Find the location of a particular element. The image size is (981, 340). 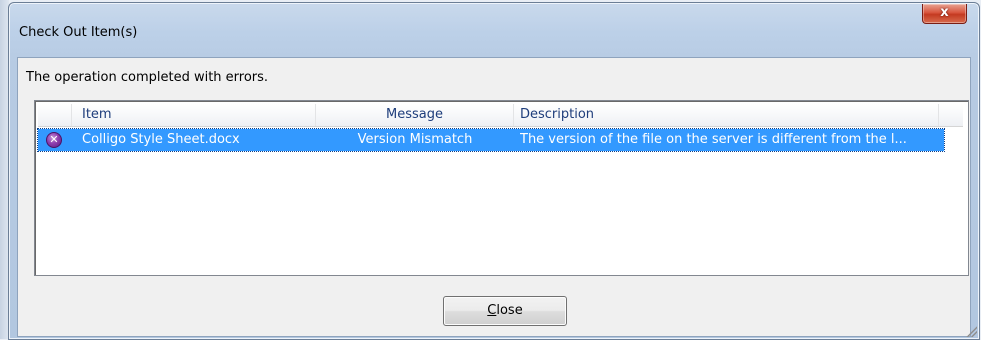

column-header-icon is located at coordinates (55, 115).